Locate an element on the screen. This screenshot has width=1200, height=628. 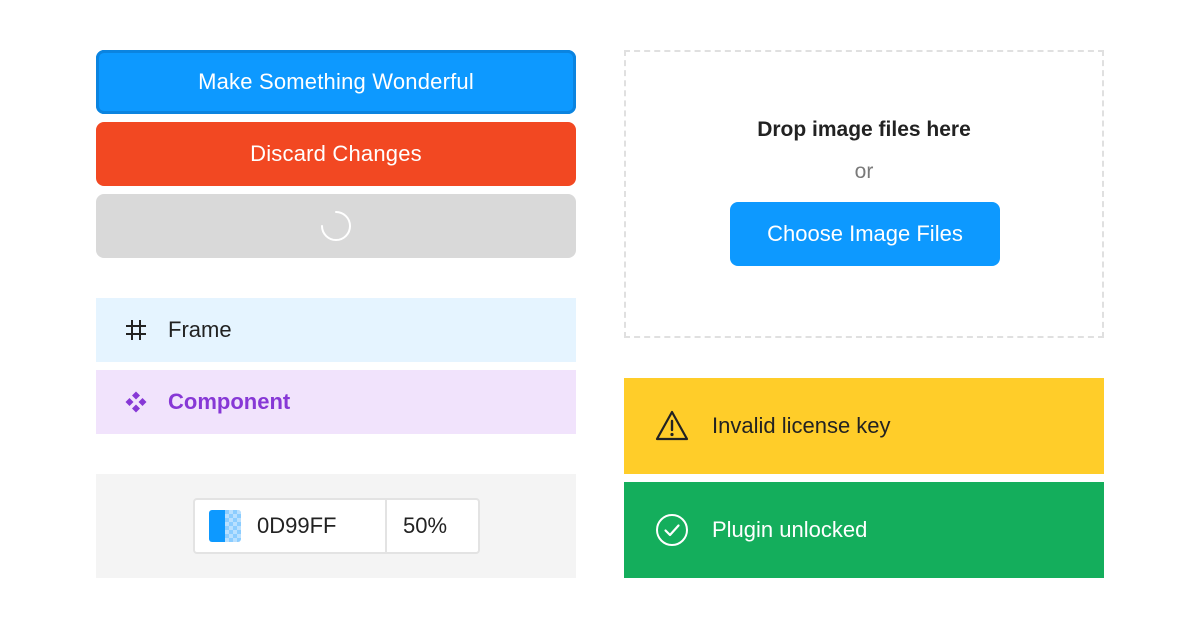
color-panel: 0D99FF 50% is located at coordinates (336, 526).